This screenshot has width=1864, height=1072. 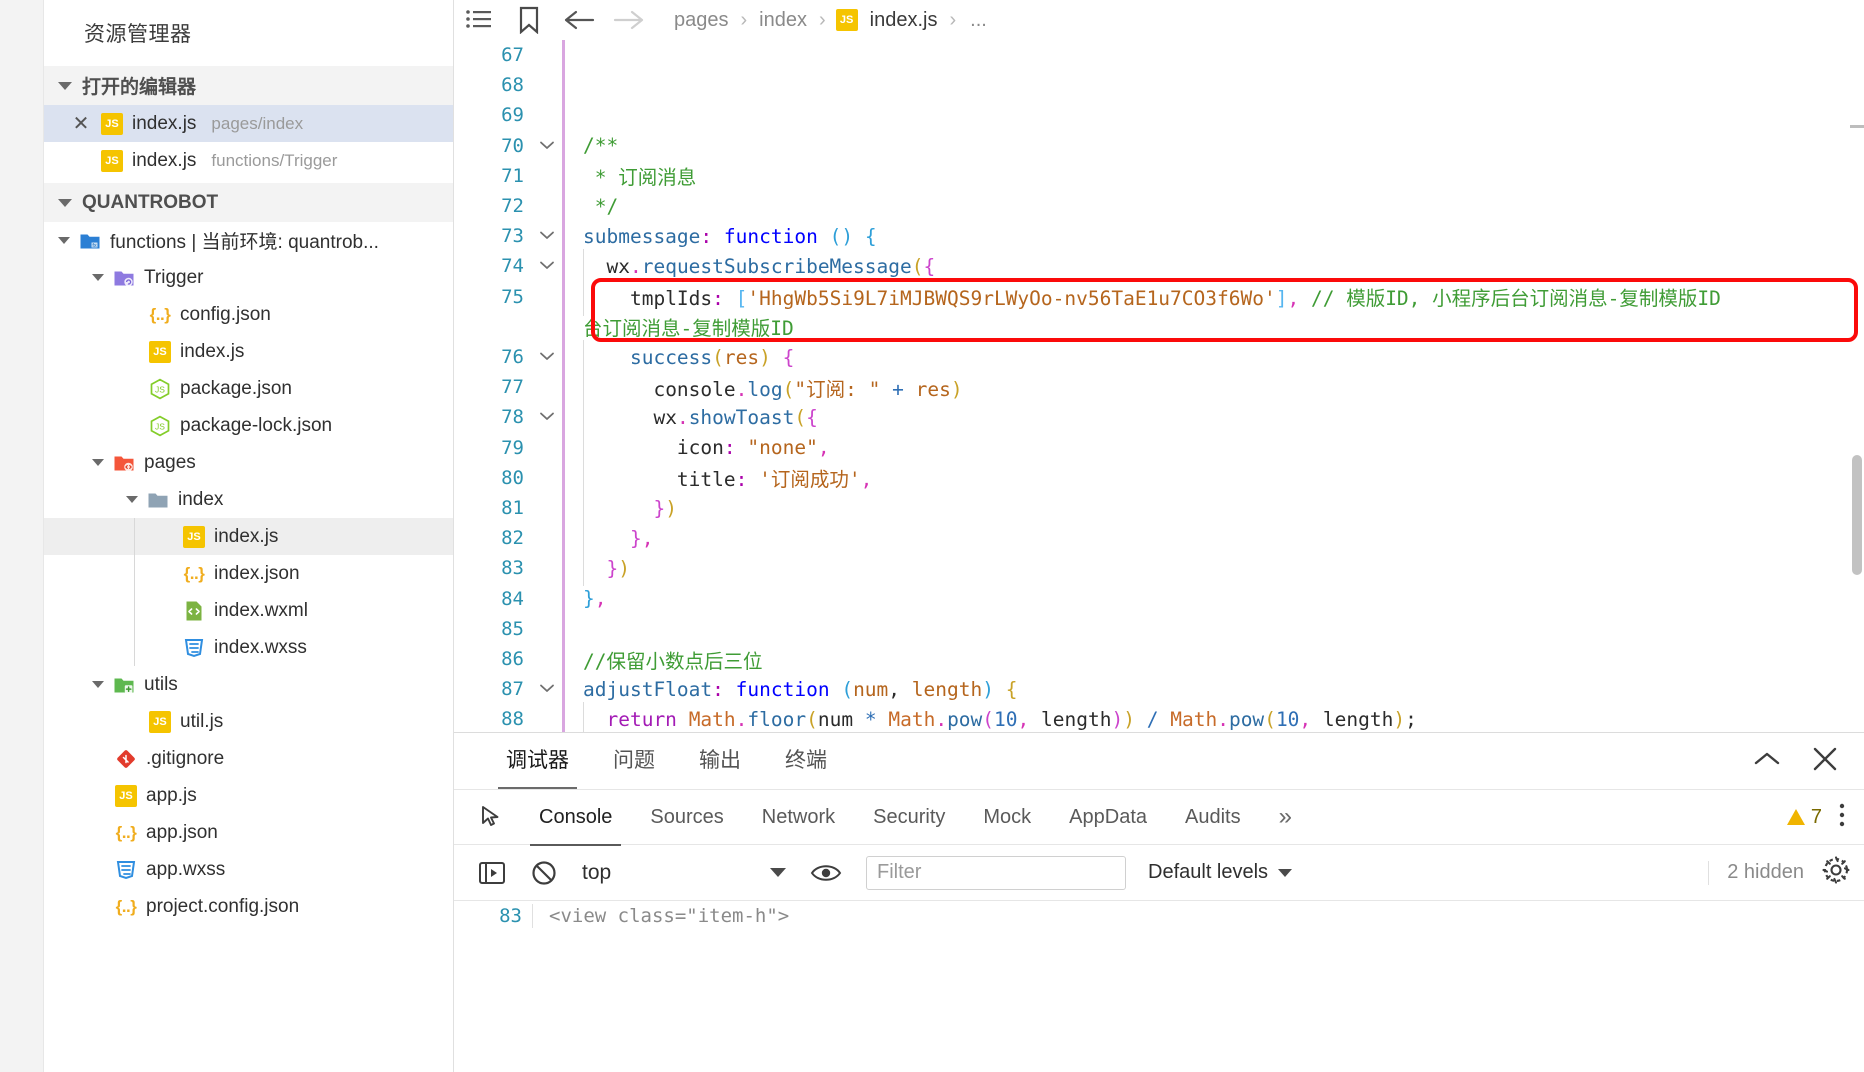 I want to click on clear-console-icon, so click(x=544, y=873).